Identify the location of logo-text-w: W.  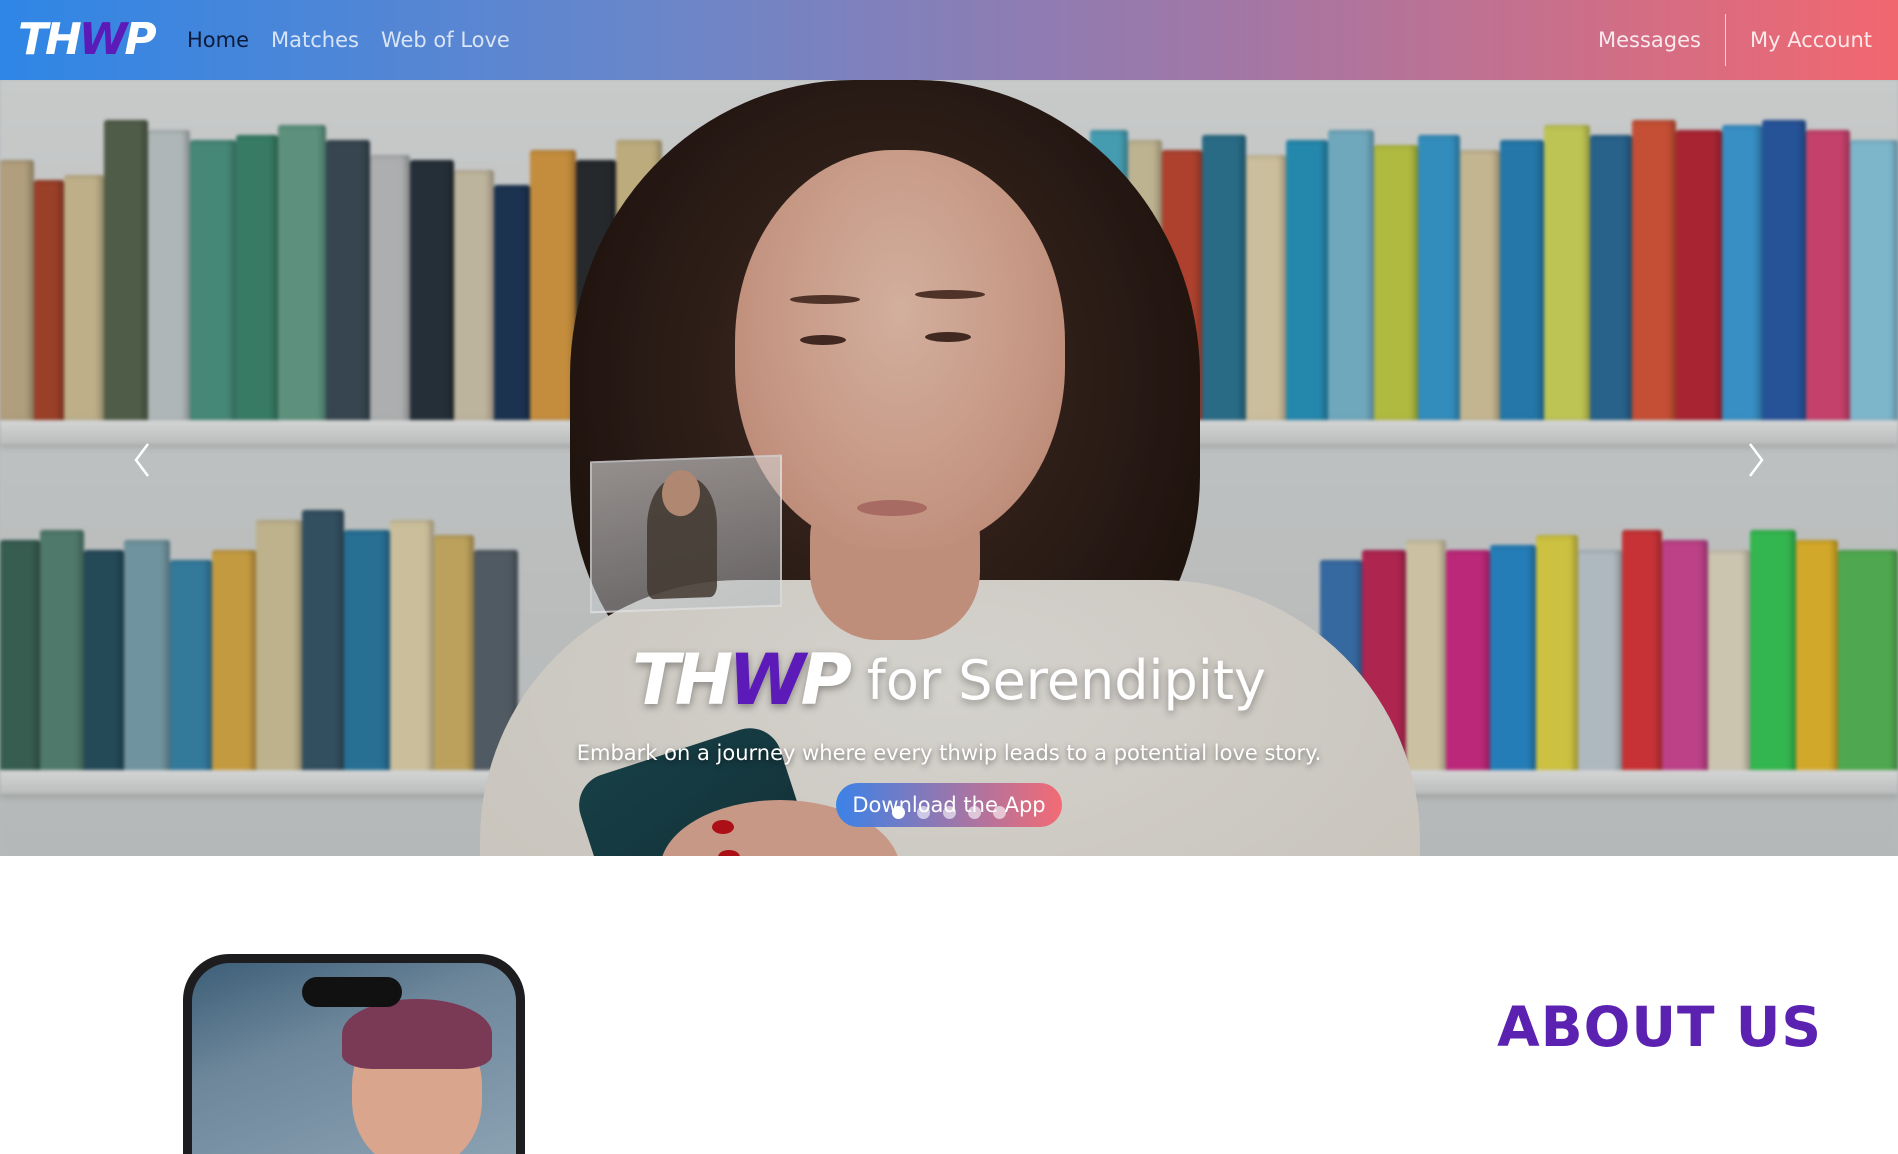
(103, 39).